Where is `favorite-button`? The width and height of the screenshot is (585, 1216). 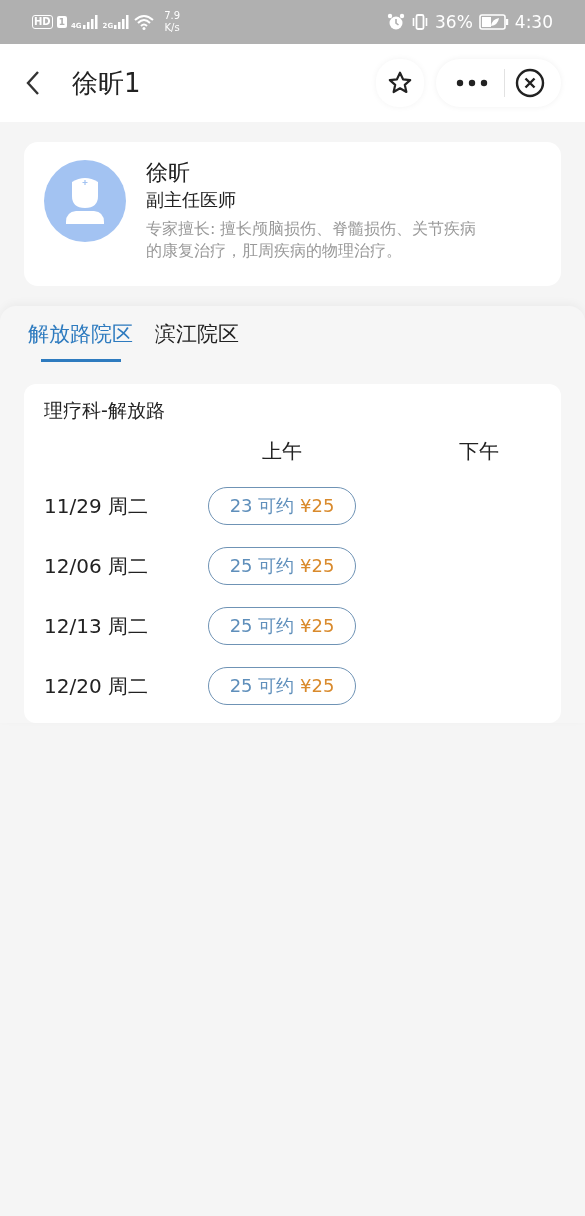 favorite-button is located at coordinates (400, 83).